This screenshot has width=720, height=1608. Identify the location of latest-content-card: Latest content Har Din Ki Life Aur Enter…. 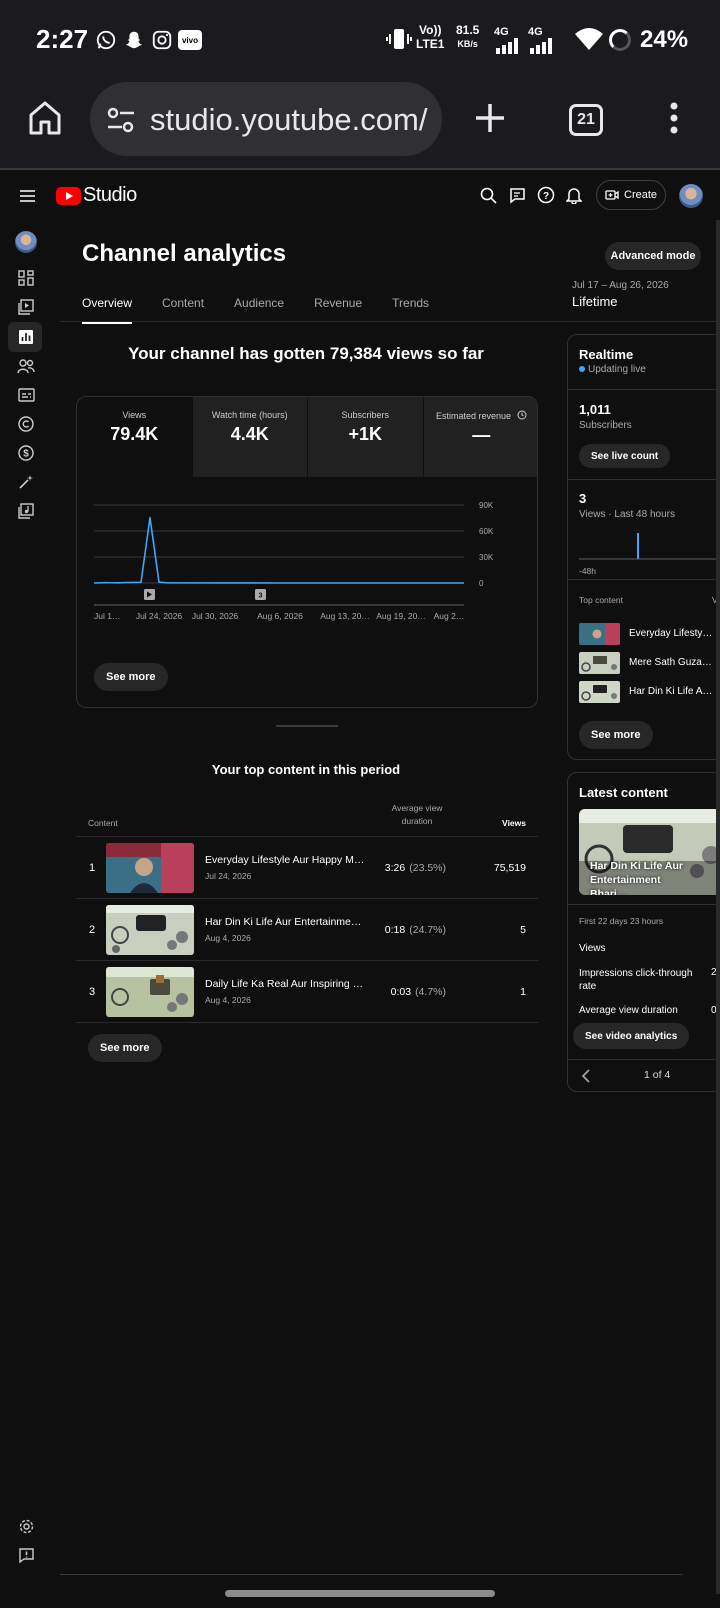
(643, 932).